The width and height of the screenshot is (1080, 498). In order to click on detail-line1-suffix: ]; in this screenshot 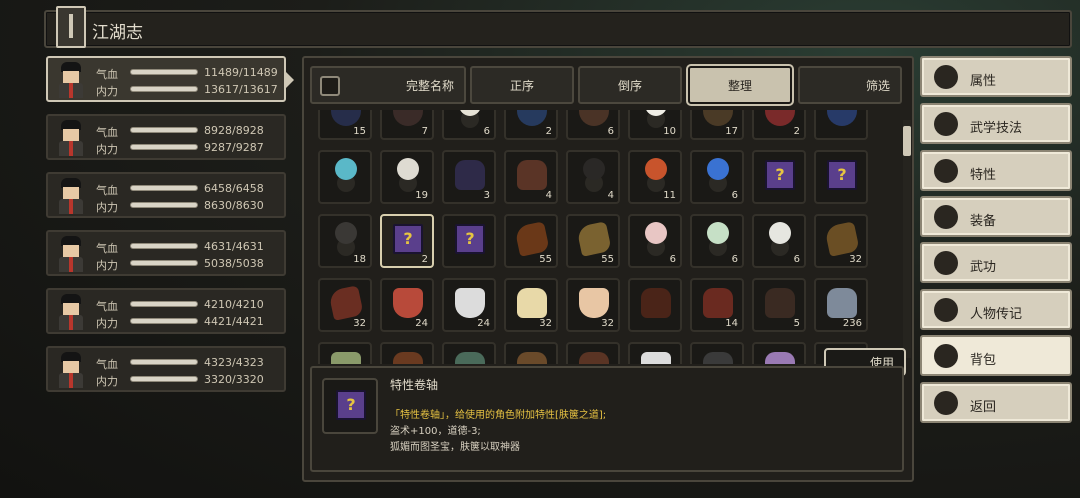, I will do `click(602, 415)`.